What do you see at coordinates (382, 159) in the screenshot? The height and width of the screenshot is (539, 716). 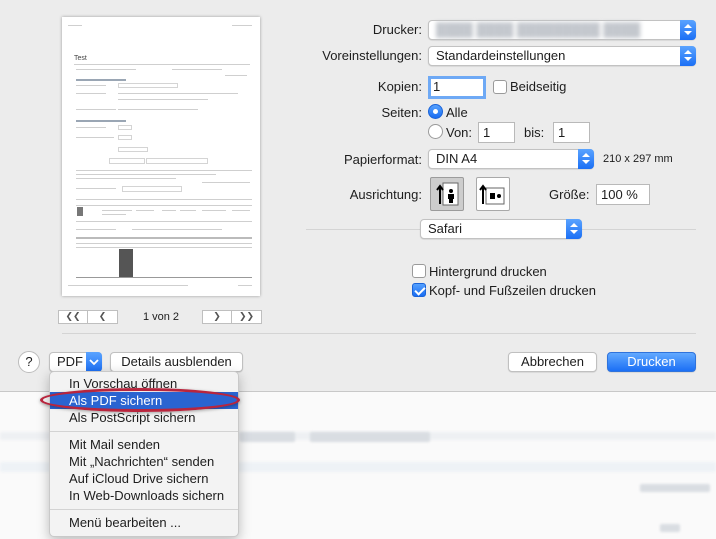 I see `paper-size-label: Papierformat:` at bounding box center [382, 159].